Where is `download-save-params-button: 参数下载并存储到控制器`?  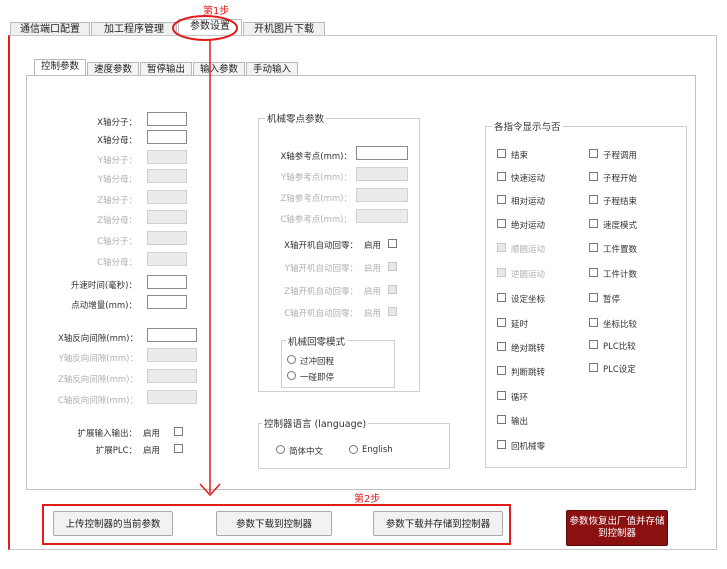 download-save-params-button: 参数下载并存储到控制器 is located at coordinates (438, 523).